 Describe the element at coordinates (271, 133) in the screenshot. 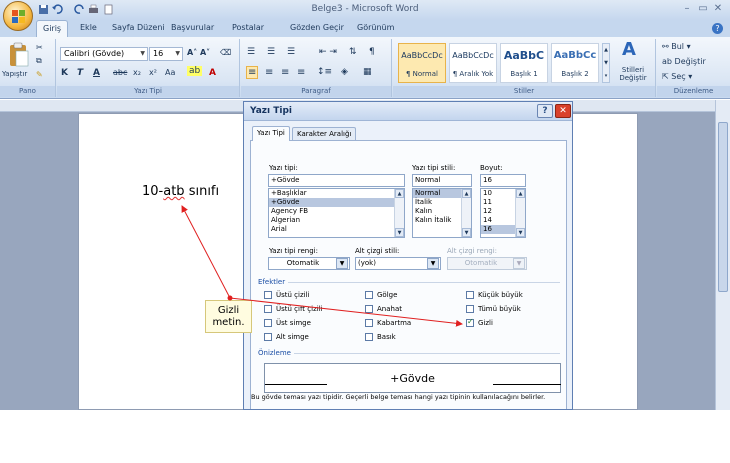

I see `tab-yazi-tipi: Yazı Tipi` at that location.